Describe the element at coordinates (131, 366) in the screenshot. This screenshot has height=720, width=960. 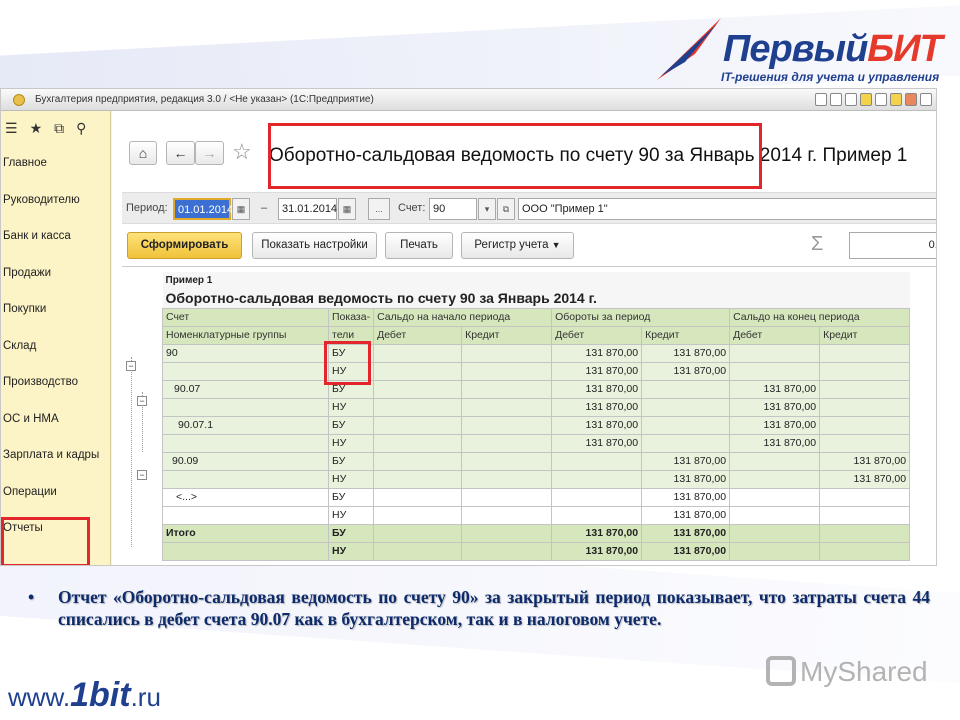
I see `collapse-90-icon: −` at that location.